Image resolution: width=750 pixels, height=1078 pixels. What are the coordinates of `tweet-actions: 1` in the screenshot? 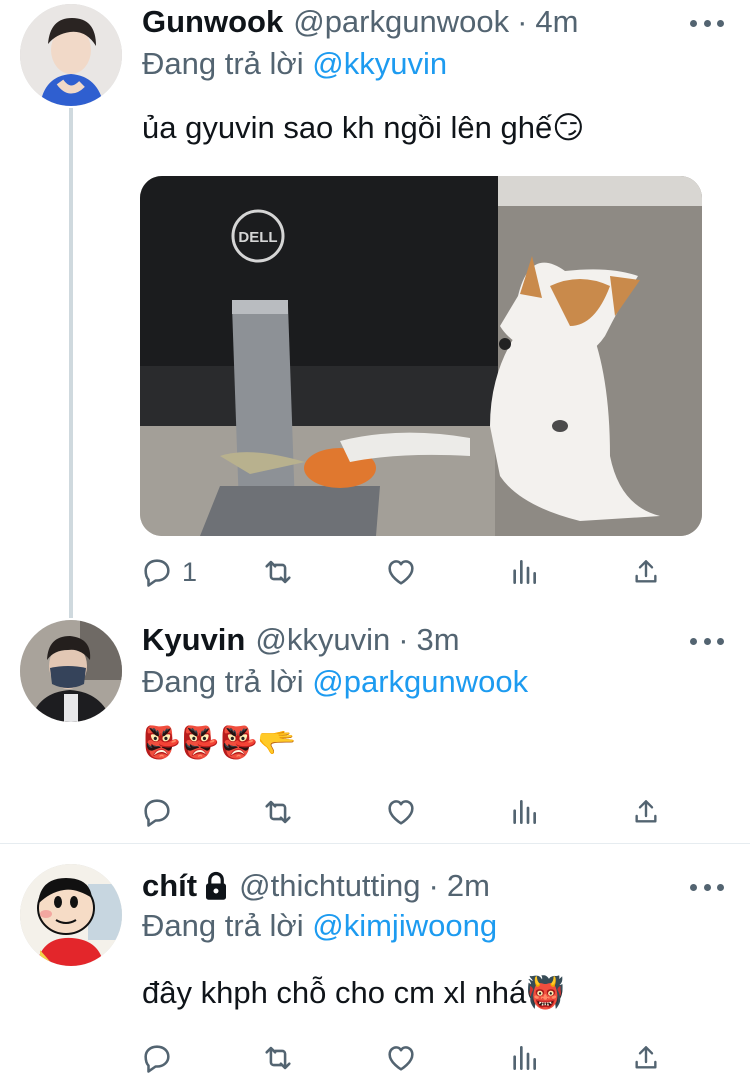 It's located at (410, 572).